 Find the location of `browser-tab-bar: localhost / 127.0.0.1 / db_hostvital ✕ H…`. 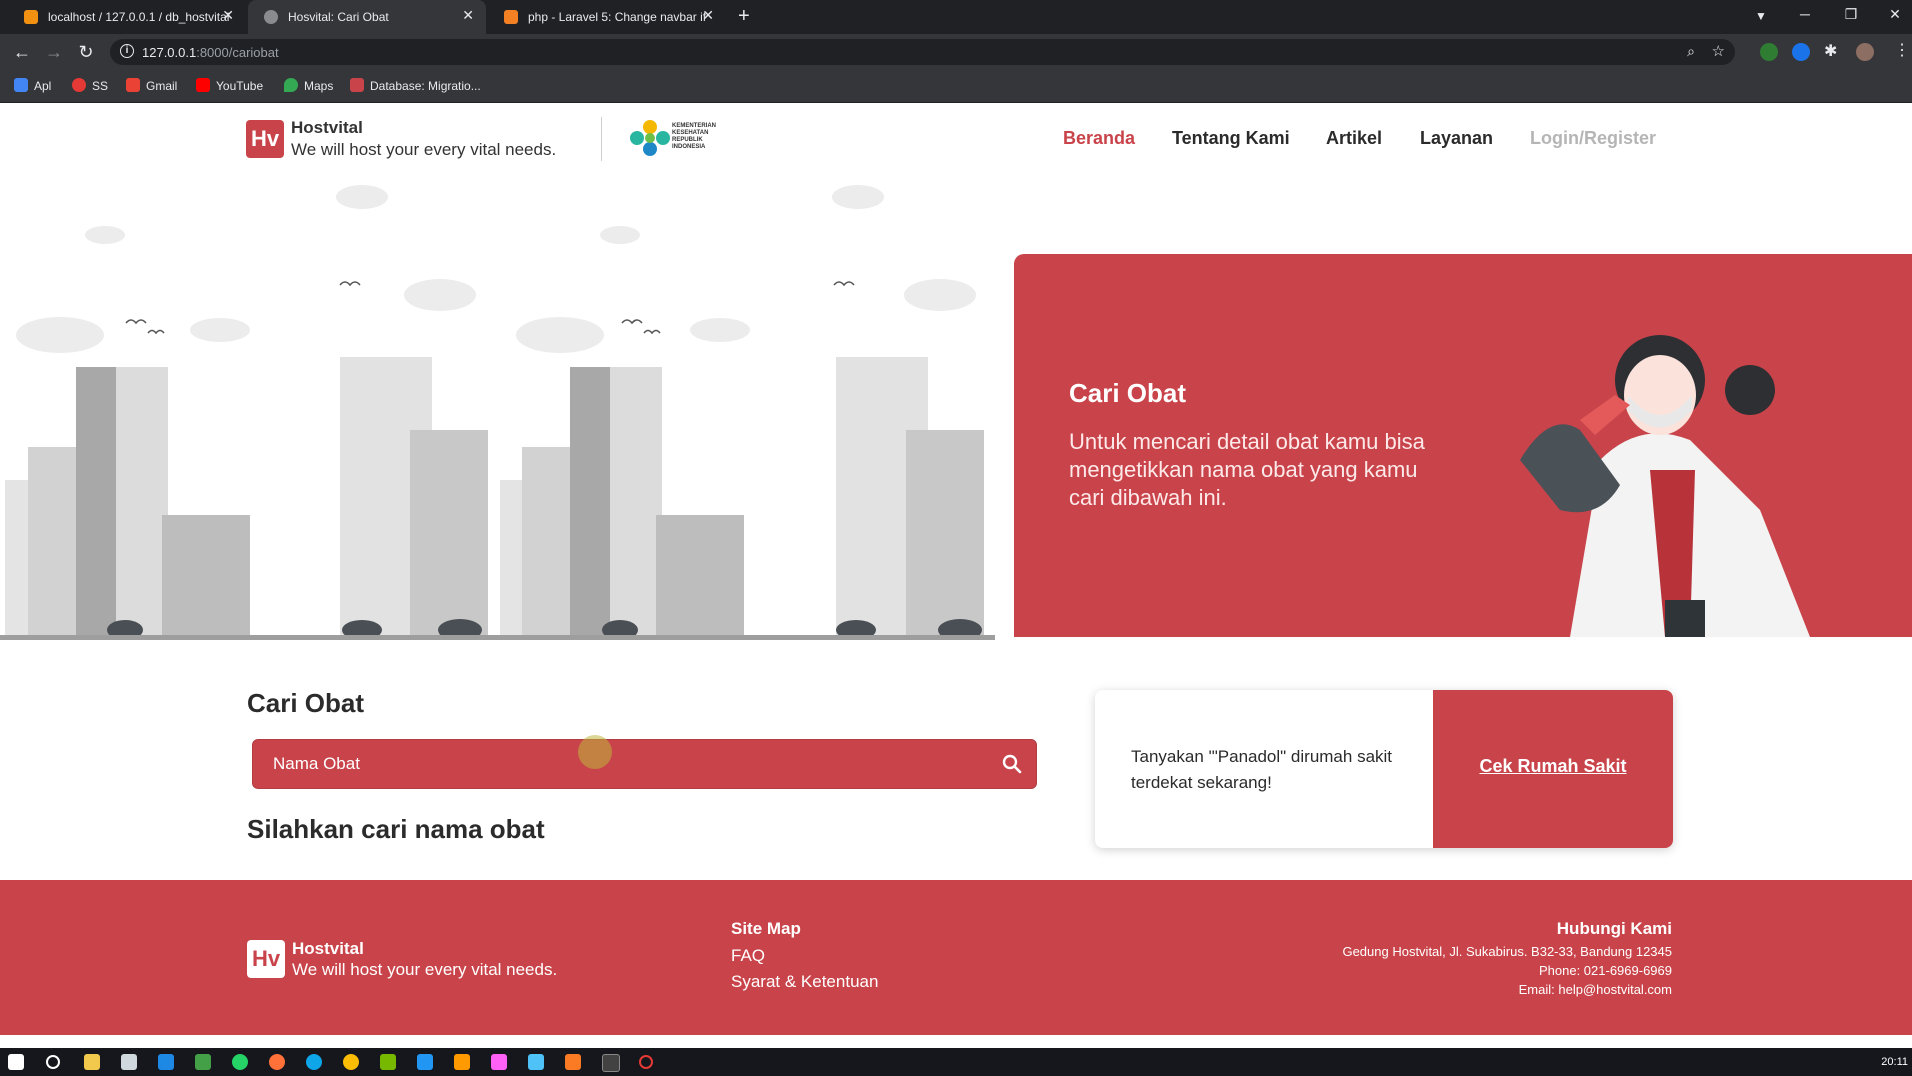

browser-tab-bar: localhost / 127.0.0.1 / db_hostvital ✕ H… is located at coordinates (956, 17).